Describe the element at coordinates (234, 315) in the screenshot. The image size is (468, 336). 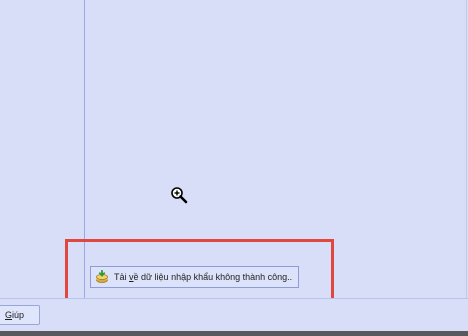
I see `bottom-button-bar: Giúp` at that location.